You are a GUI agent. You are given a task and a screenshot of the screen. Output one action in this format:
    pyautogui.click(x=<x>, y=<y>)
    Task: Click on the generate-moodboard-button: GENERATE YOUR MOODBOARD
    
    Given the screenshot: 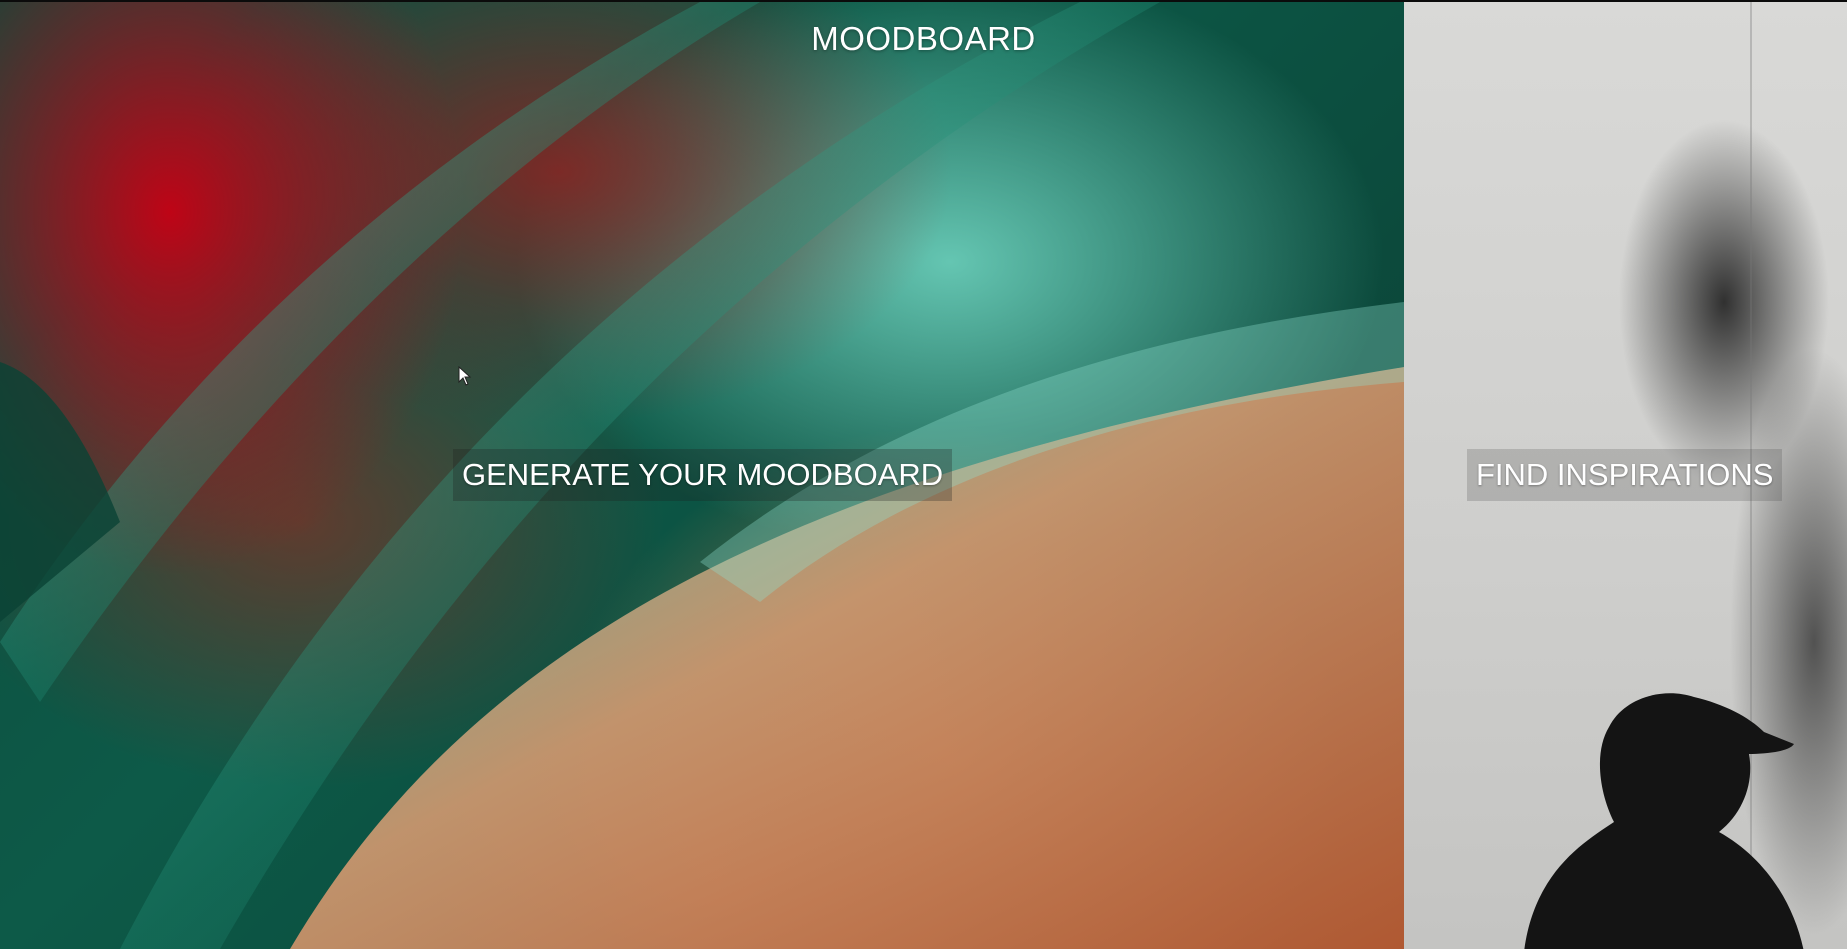 What is the action you would take?
    pyautogui.click(x=703, y=475)
    